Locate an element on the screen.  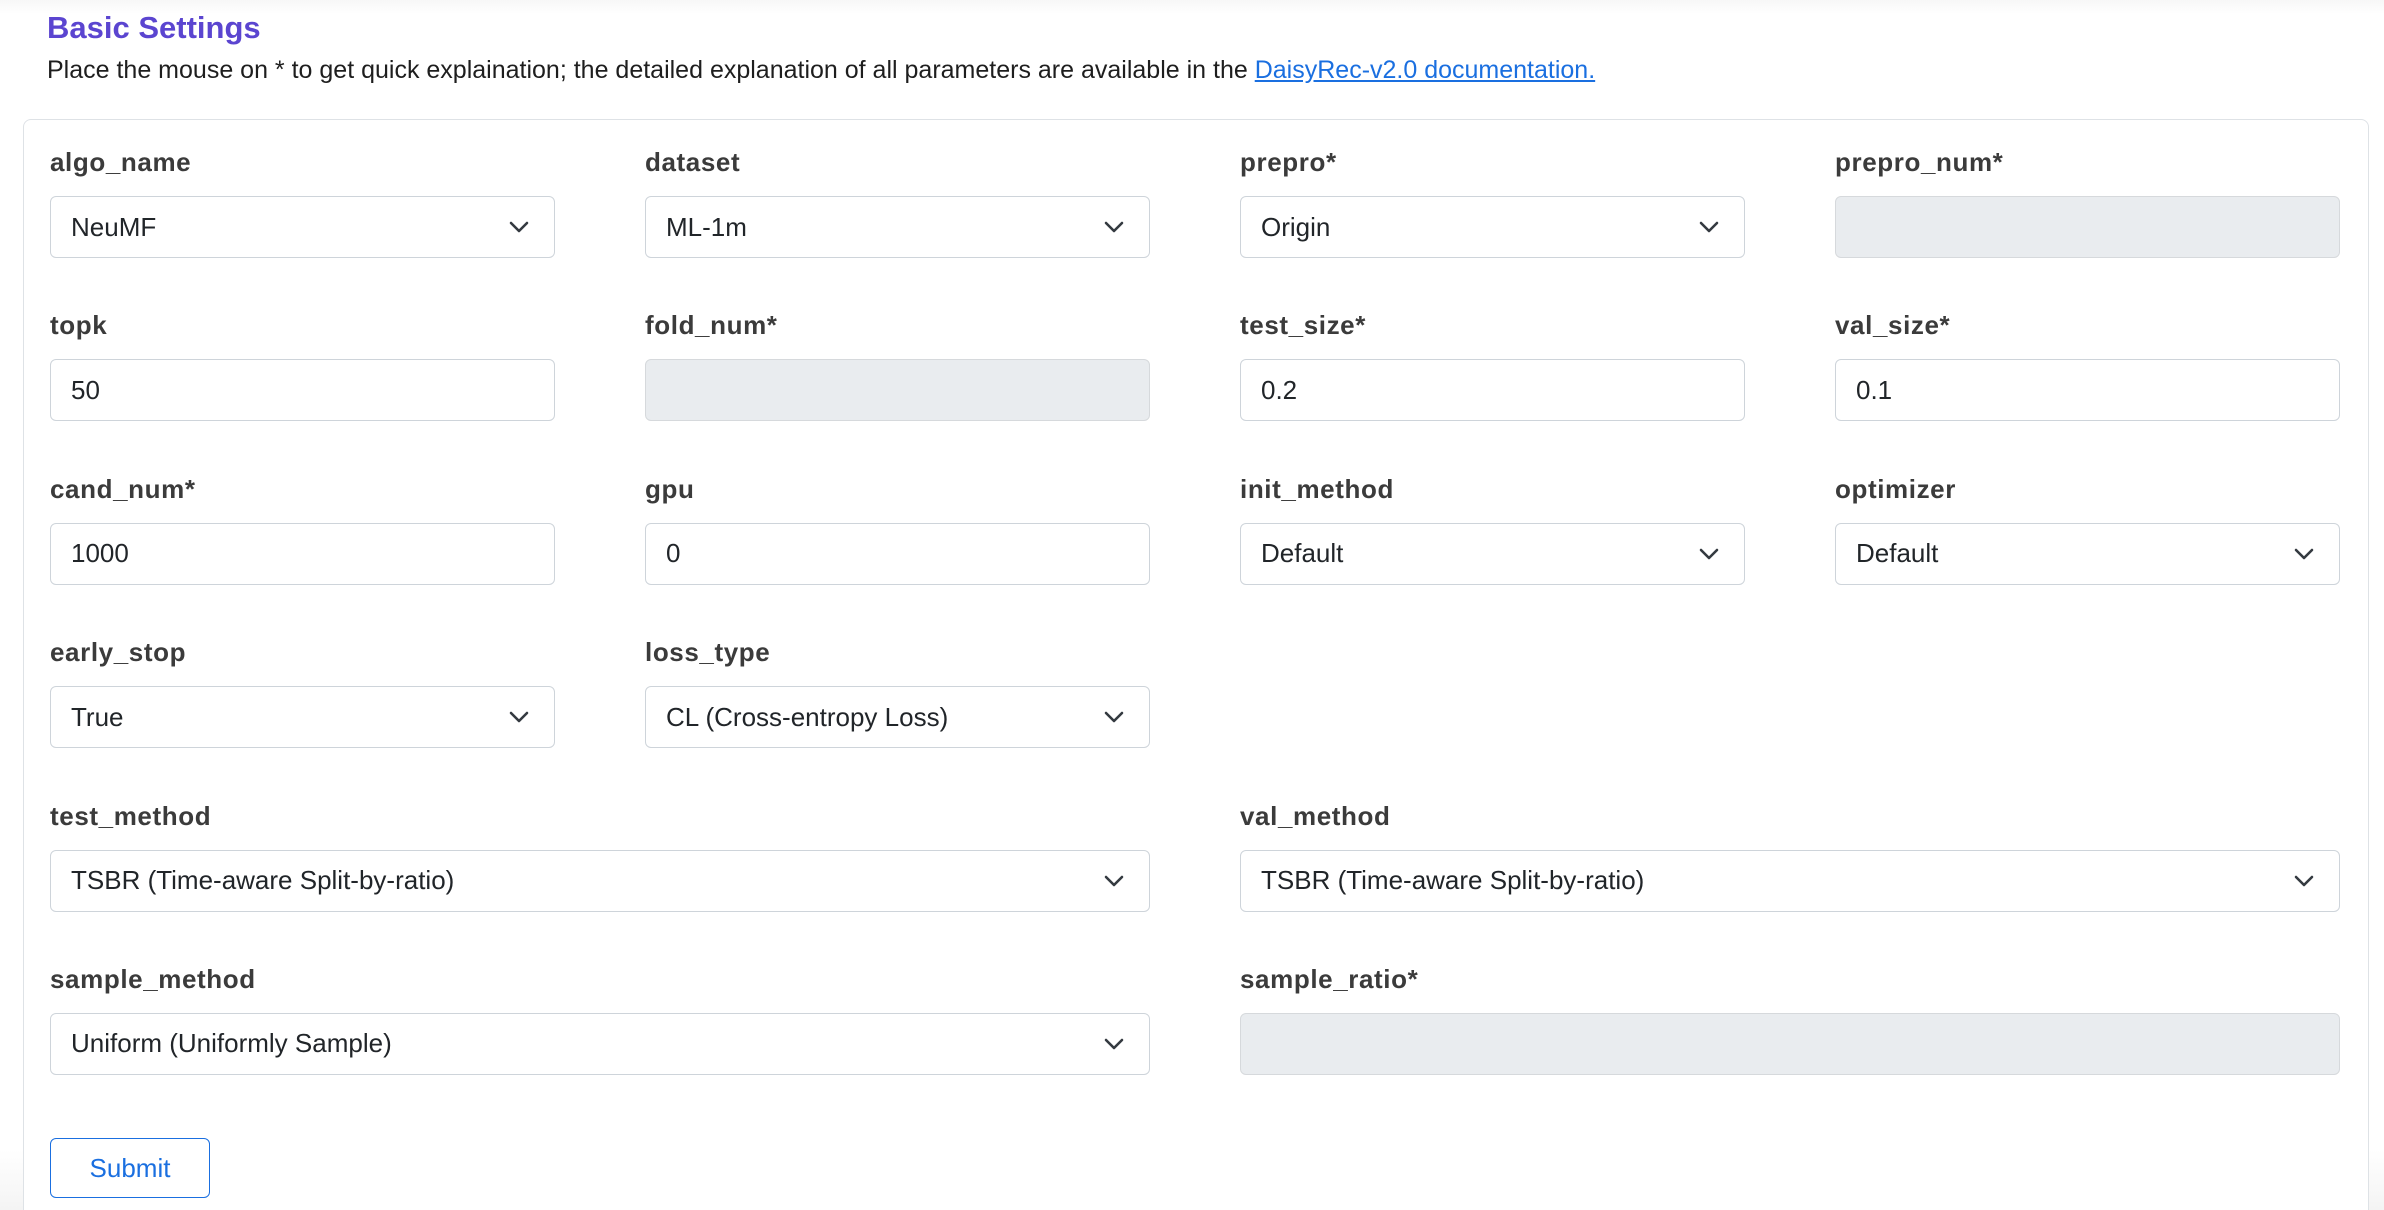
test-size-label: test_size* is located at coordinates (1303, 325).